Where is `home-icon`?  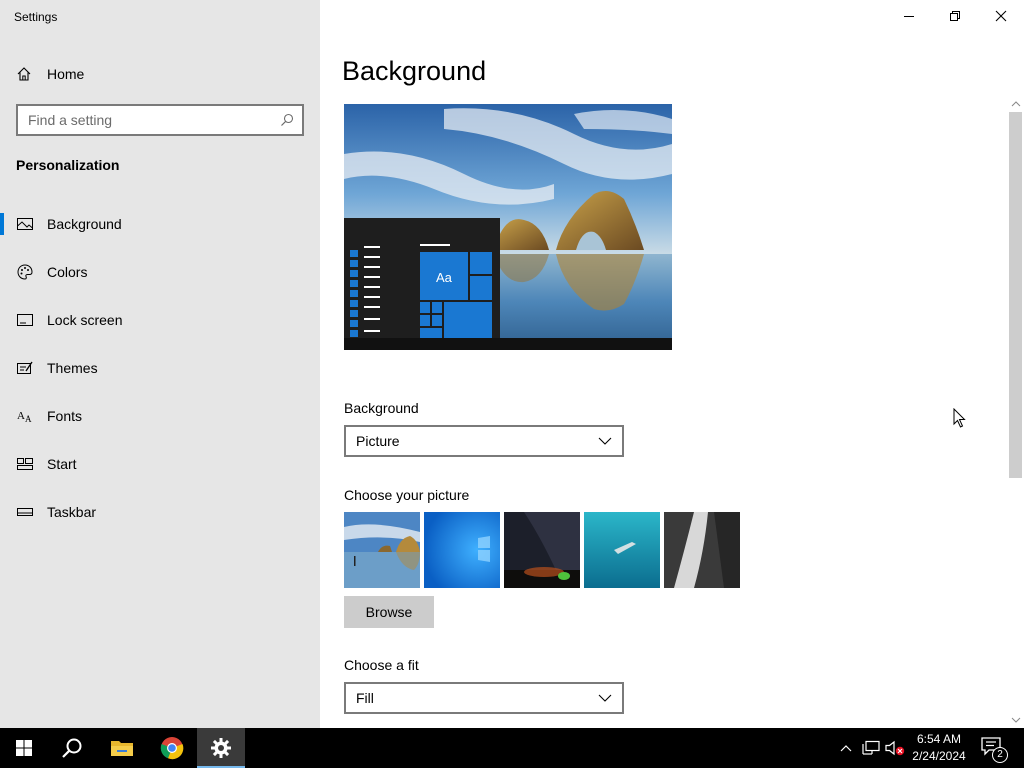 home-icon is located at coordinates (24, 74).